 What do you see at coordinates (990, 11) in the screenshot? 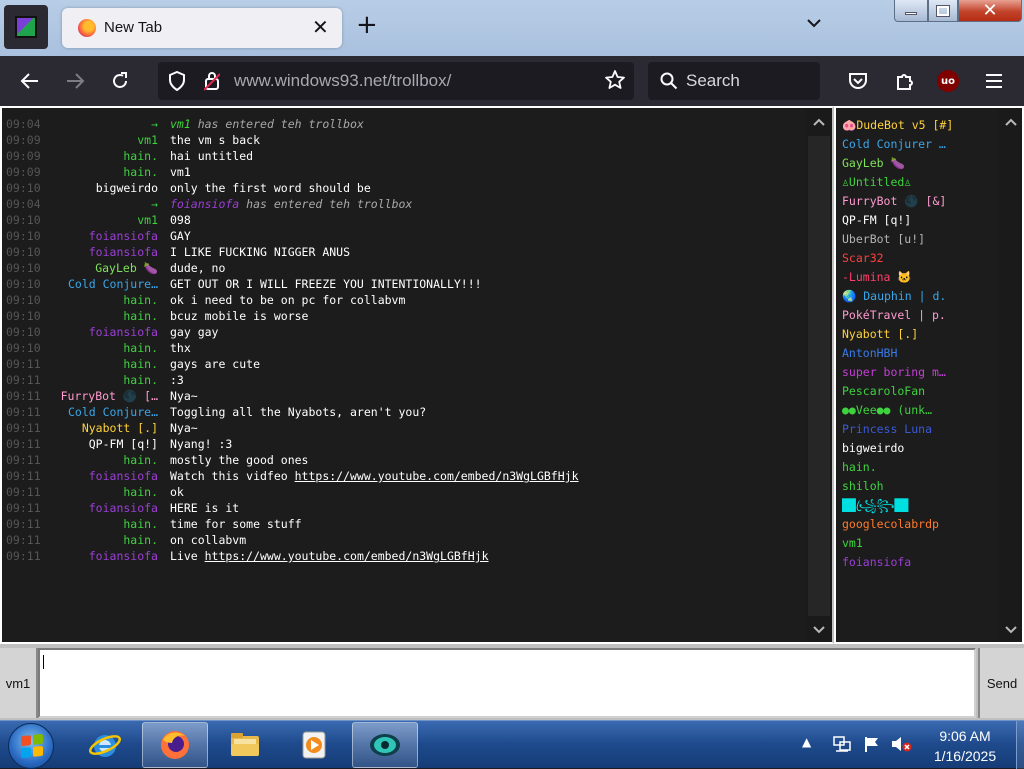
I see `close-window-button: ✕` at bounding box center [990, 11].